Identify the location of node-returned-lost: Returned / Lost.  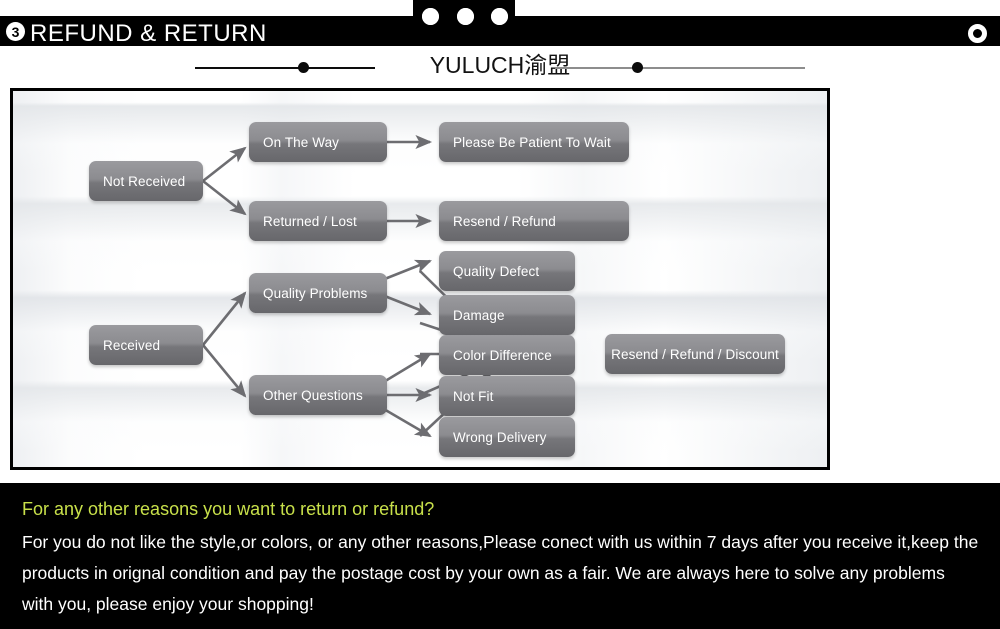
(318, 221).